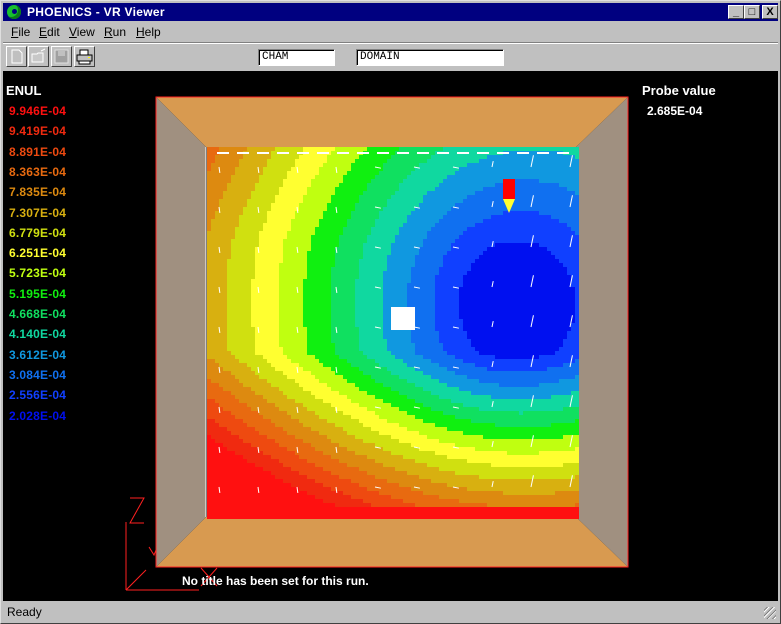 The height and width of the screenshot is (624, 781). I want to click on toolbar: CHAM DOMAIN, so click(390, 57).